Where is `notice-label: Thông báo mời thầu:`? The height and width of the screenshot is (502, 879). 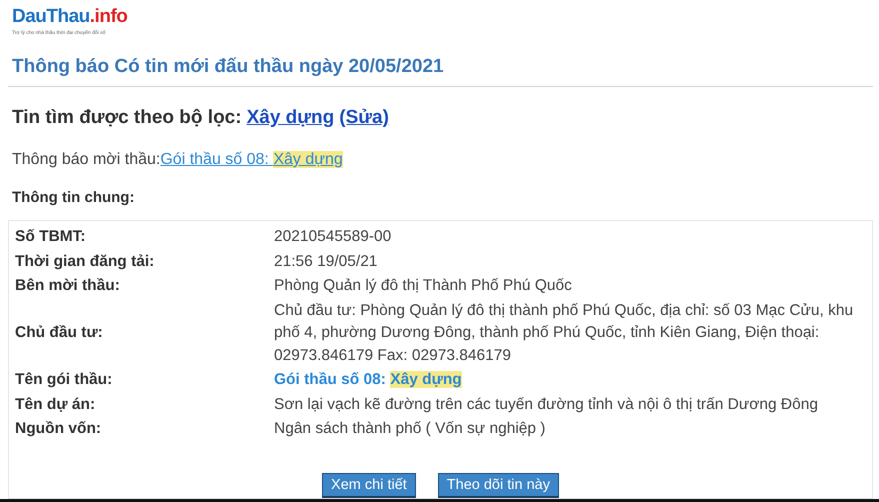
notice-label: Thông báo mời thầu: is located at coordinates (86, 160).